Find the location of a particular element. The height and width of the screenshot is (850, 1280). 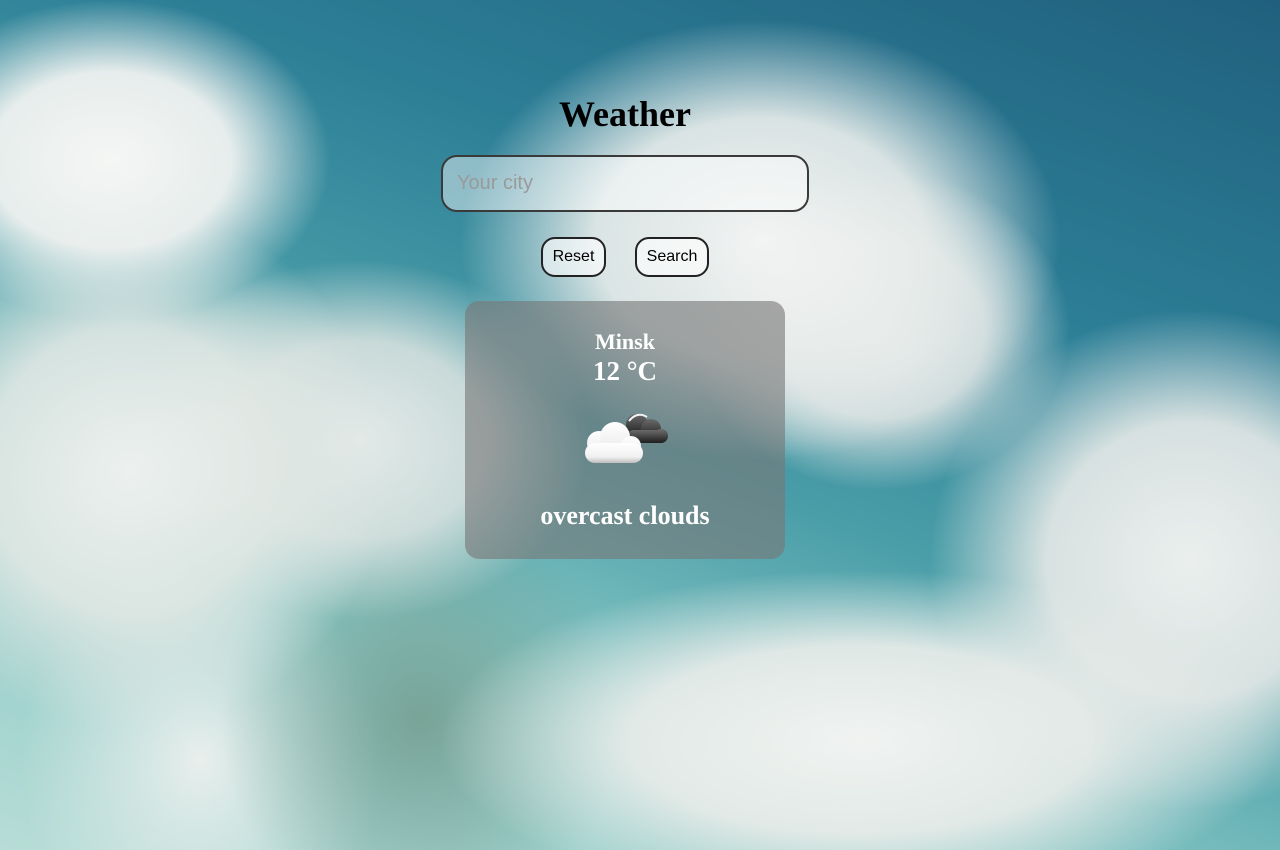

city-name: Minsk is located at coordinates (625, 341).